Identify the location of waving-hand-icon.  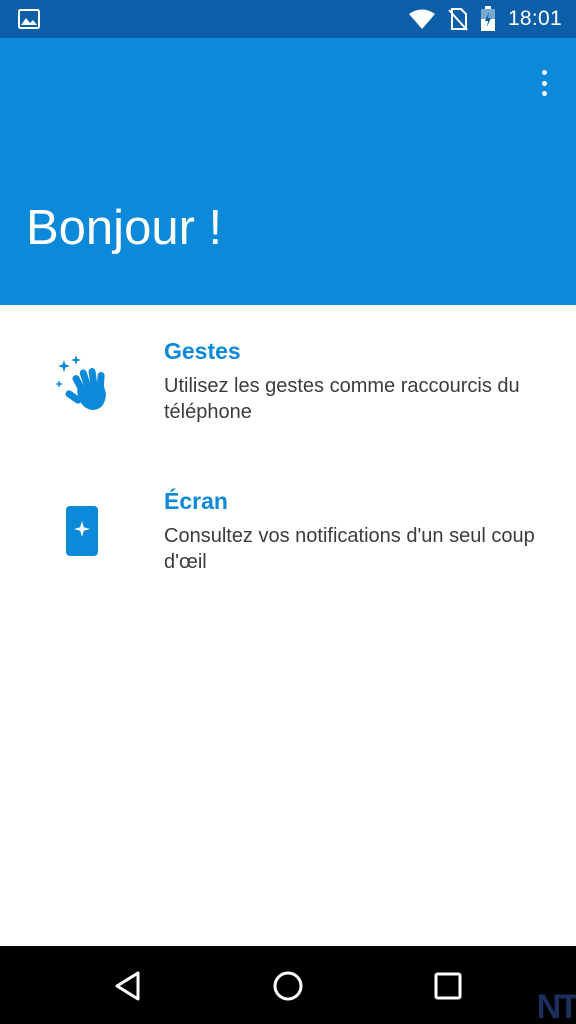
(82, 382).